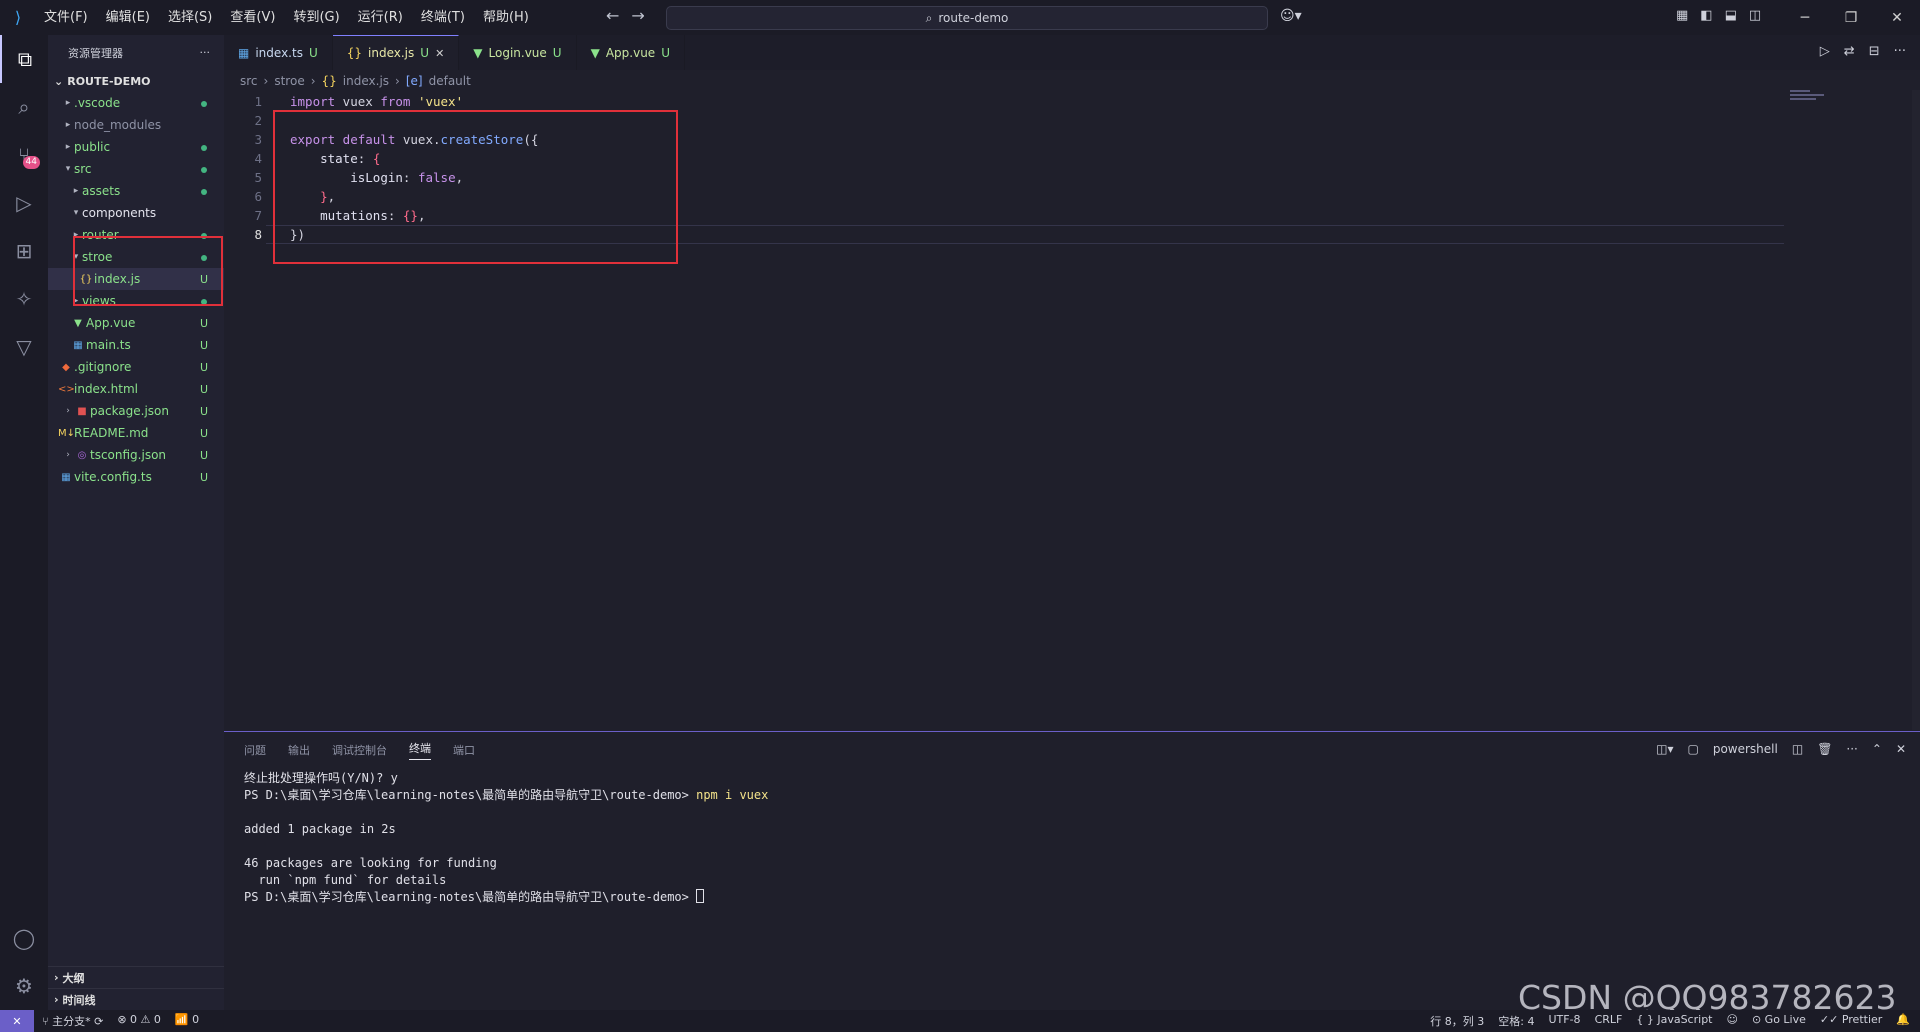  Describe the element at coordinates (1564, 1021) in the screenshot. I see `encoding: UTF-8` at that location.